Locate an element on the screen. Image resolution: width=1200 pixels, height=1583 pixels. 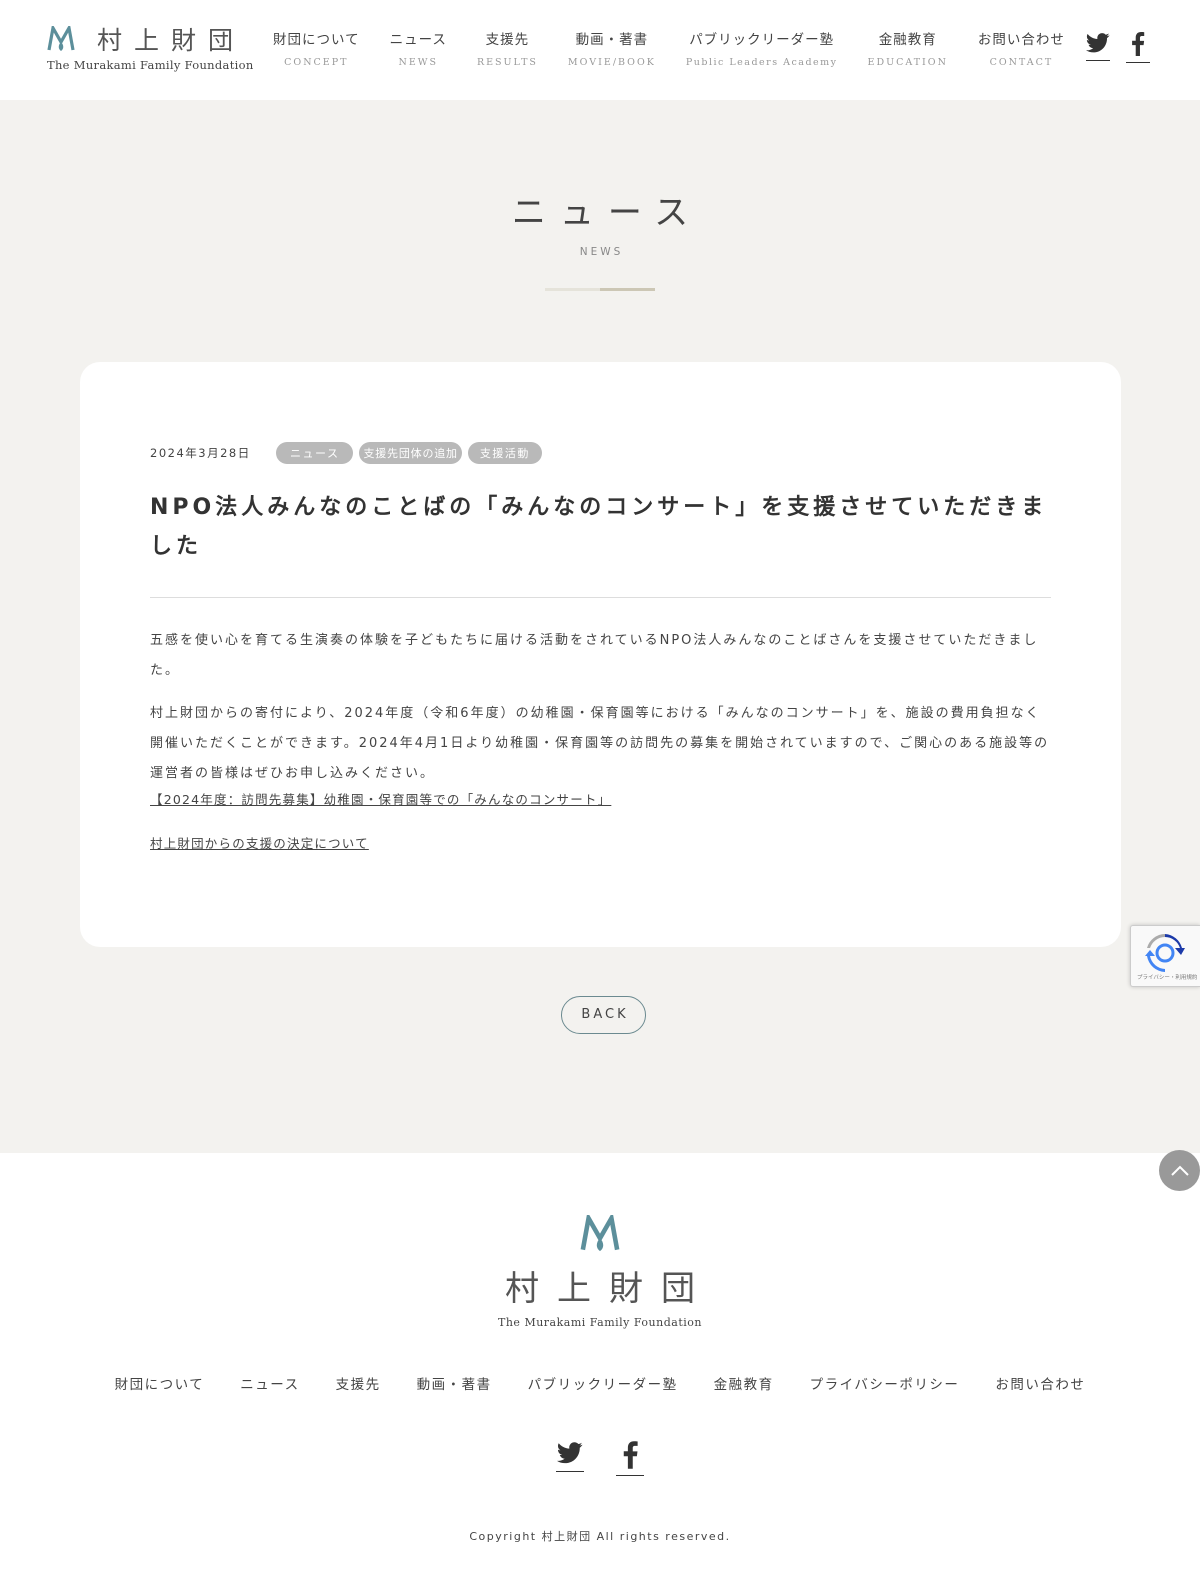
logo-english: The Murakami Family Foundation is located at coordinates (150, 65).